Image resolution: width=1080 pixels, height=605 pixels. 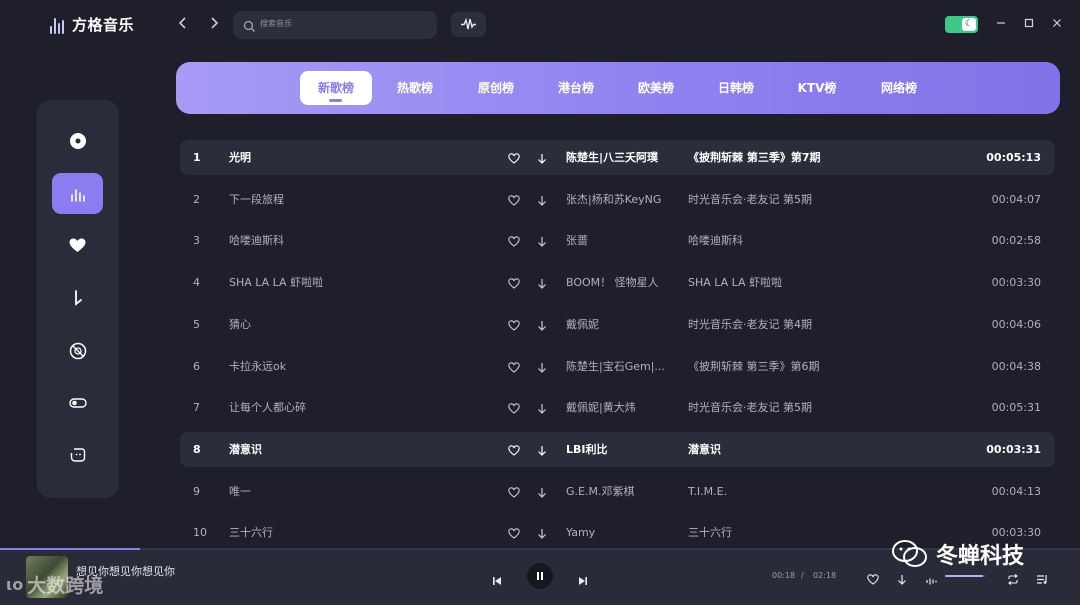 What do you see at coordinates (784, 575) in the screenshot?
I see `current-time: 00:18` at bounding box center [784, 575].